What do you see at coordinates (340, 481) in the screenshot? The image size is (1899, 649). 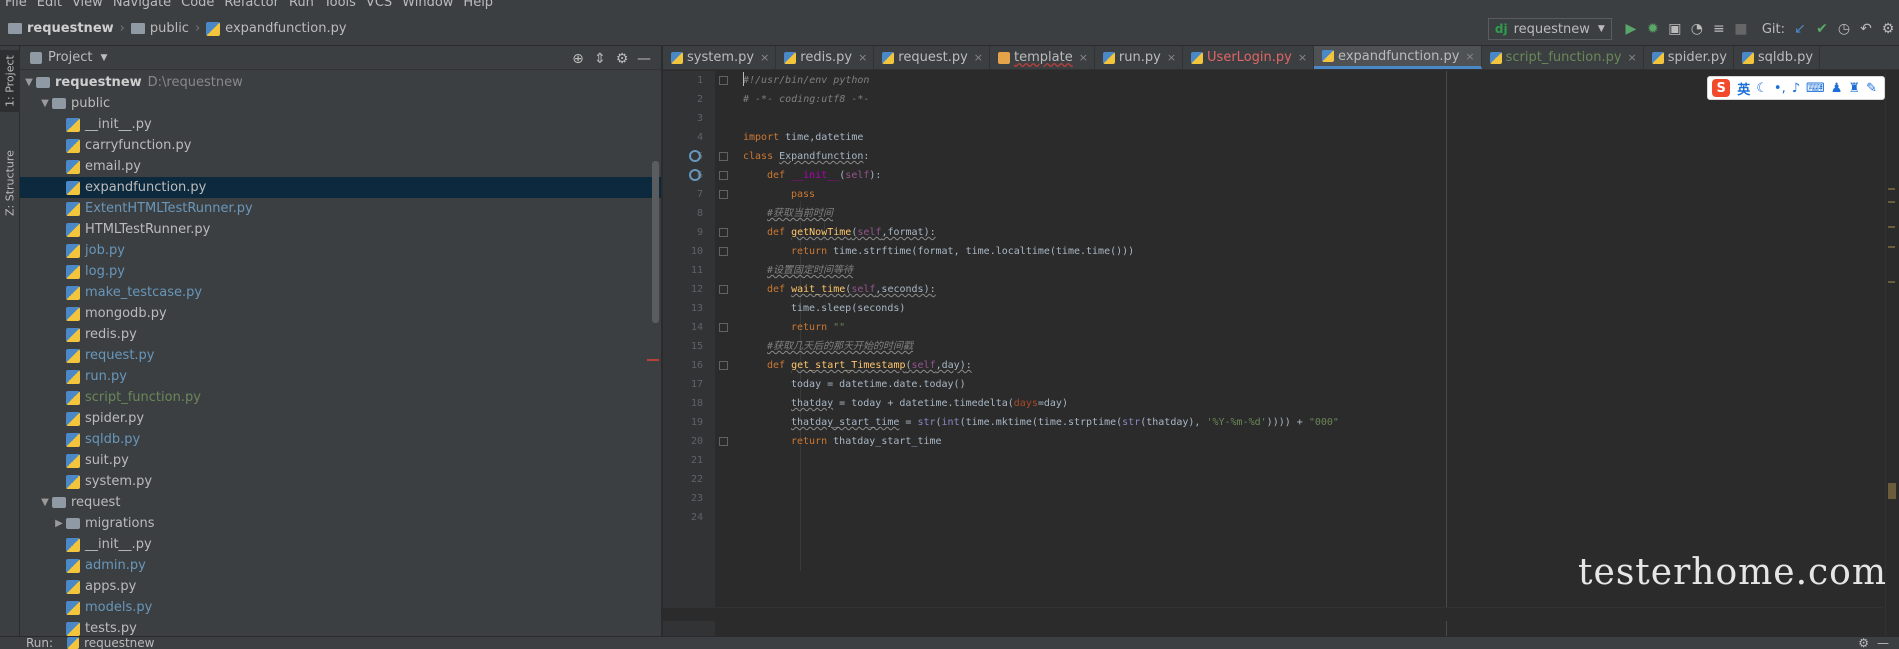 I see `tree-file: system.py` at bounding box center [340, 481].